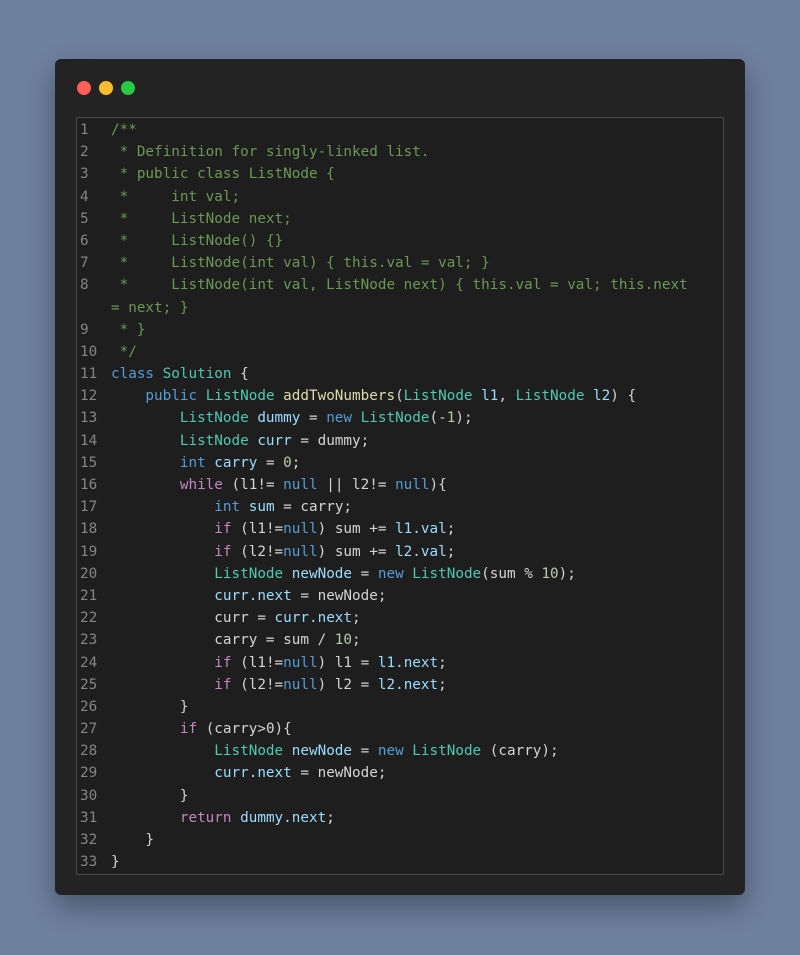  Describe the element at coordinates (400, 707) in the screenshot. I see `code-line: 26 }` at that location.